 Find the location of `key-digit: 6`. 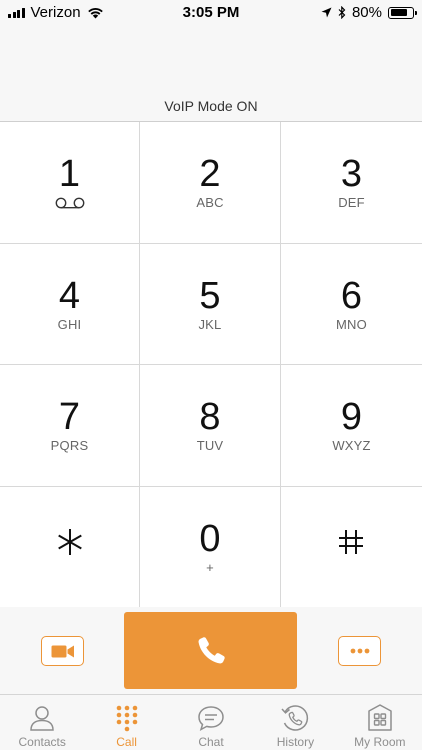

key-digit: 6 is located at coordinates (351, 295).